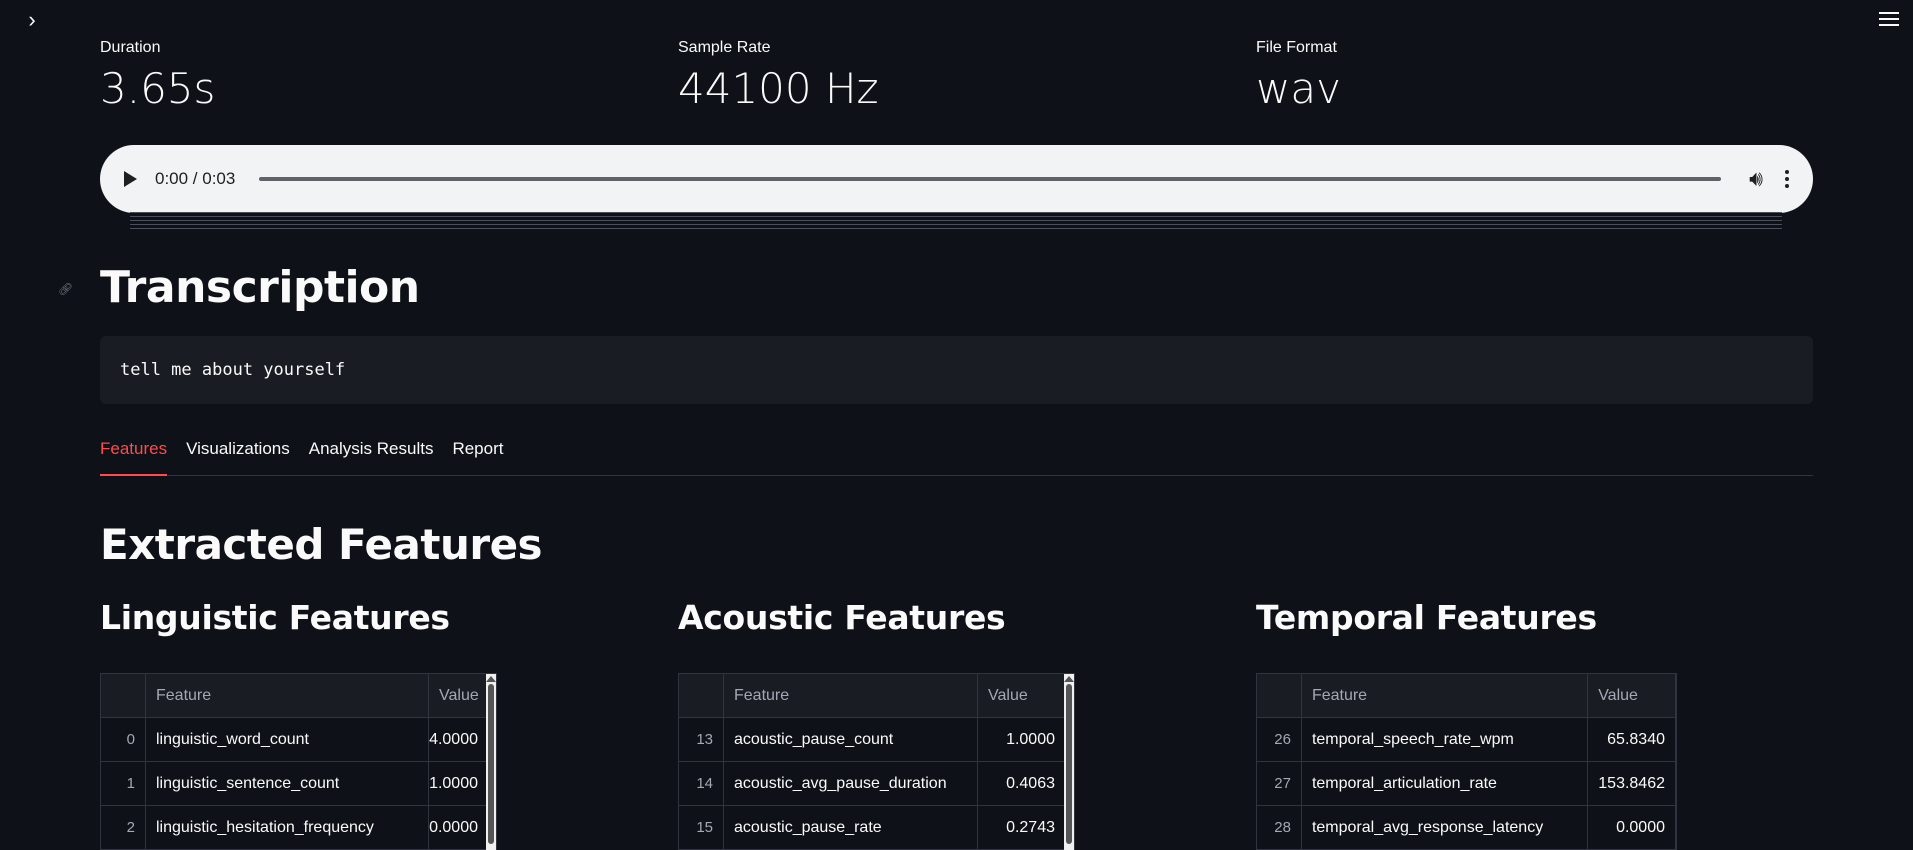  I want to click on row-index: 13, so click(701, 739).